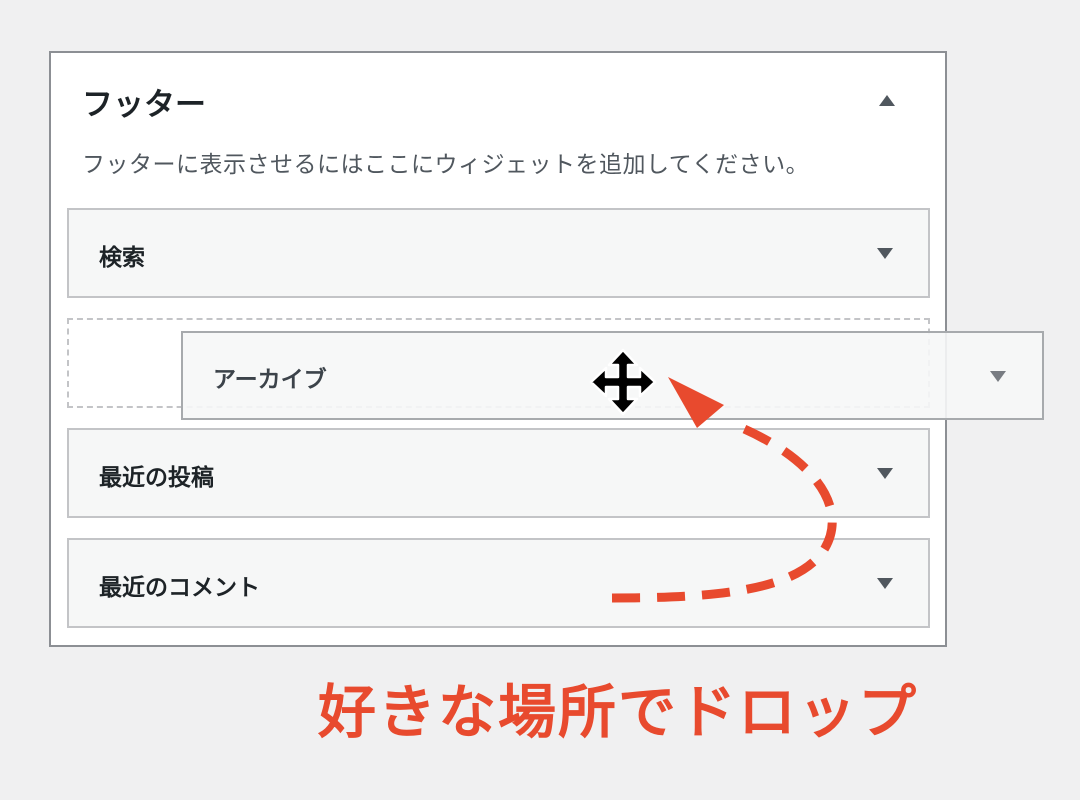 The image size is (1080, 800). What do you see at coordinates (156, 478) in the screenshot?
I see `widget-title: 最近の投稿` at bounding box center [156, 478].